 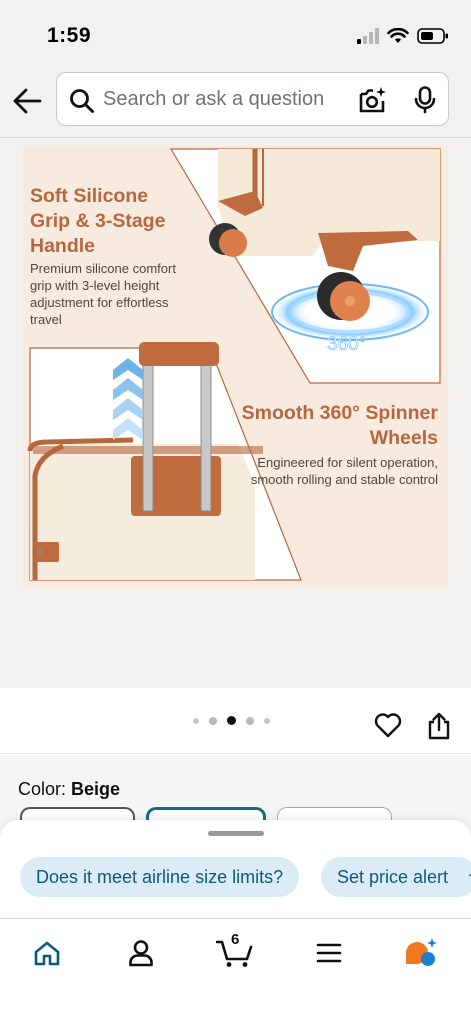 I want to click on share-button, so click(x=439, y=728).